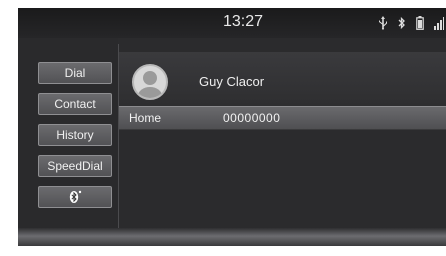 The width and height of the screenshot is (446, 256). I want to click on status-bar: 13:27, so click(232, 23).